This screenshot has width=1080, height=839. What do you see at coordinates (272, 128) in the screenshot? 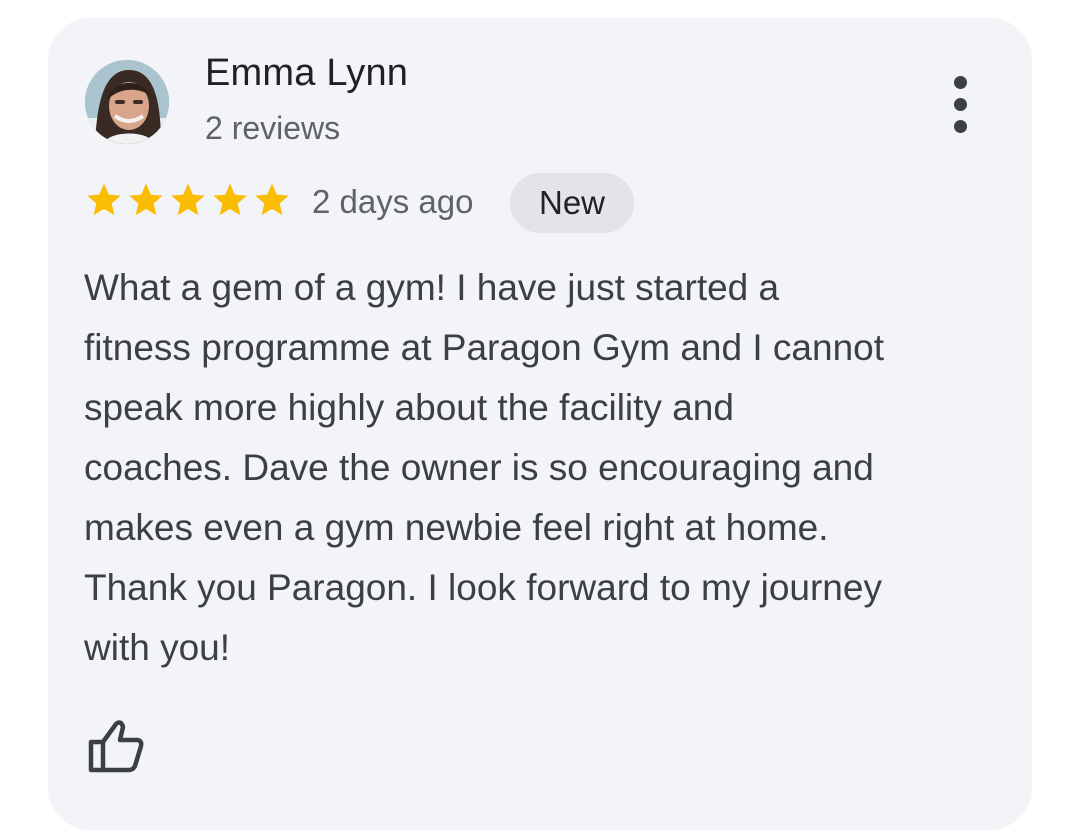
I see `author-review-count: 2 reviews` at bounding box center [272, 128].